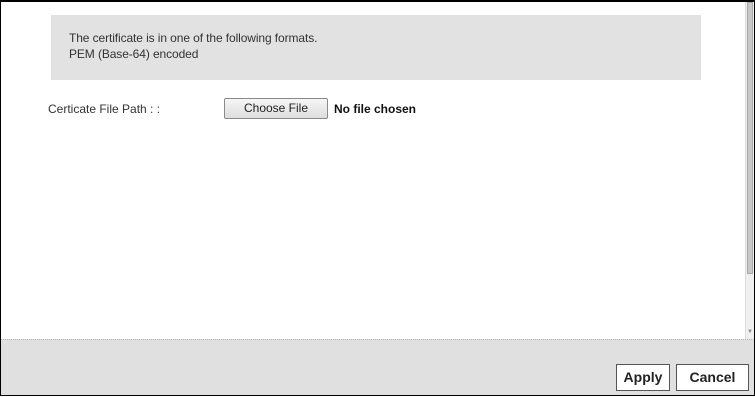 The image size is (755, 397). Describe the element at coordinates (375, 109) in the screenshot. I see `file-status-text: No file chosen` at that location.